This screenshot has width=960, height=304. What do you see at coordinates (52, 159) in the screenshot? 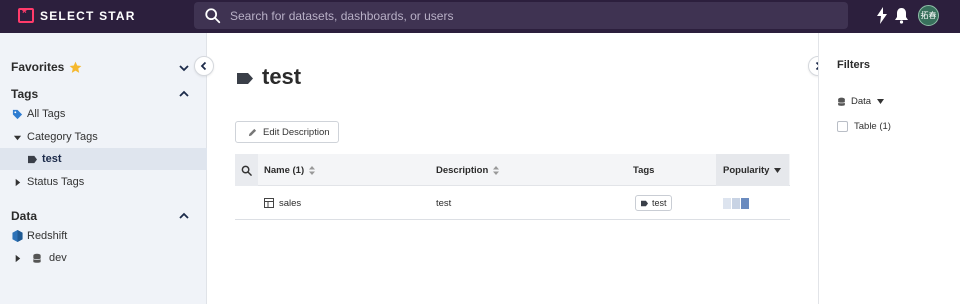
I see `sidebar-item-label: test` at bounding box center [52, 159].